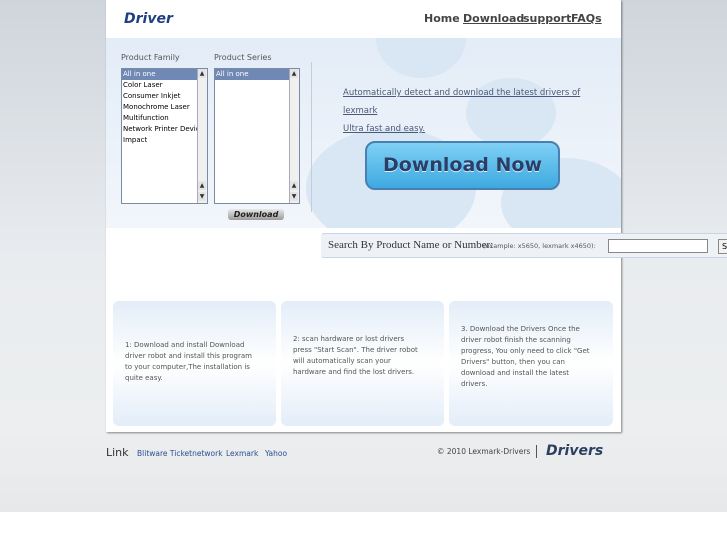  Describe the element at coordinates (586, 18) in the screenshot. I see `nav-faqs: FAQs` at that location.